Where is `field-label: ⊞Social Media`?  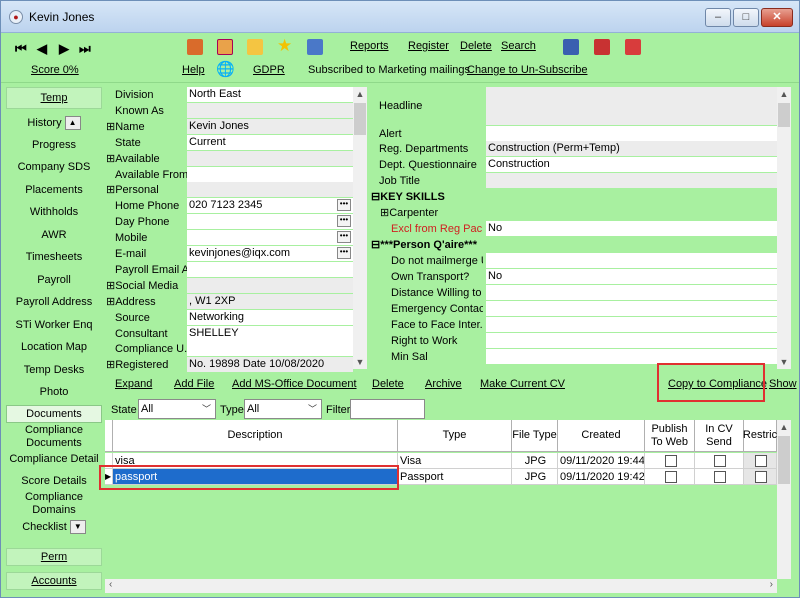 field-label: ⊞Social Media is located at coordinates (145, 286).